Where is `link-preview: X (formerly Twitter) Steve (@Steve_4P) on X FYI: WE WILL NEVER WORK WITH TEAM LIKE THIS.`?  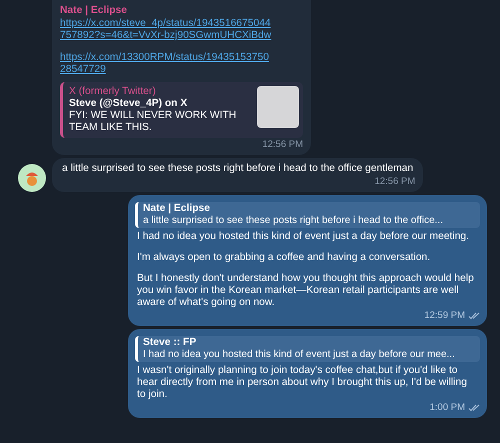 link-preview: X (formerly Twitter) Steve (@Steve_4P) on X FYI: WE WILL NEVER WORK WITH TEAM LIKE THIS. is located at coordinates (181, 110).